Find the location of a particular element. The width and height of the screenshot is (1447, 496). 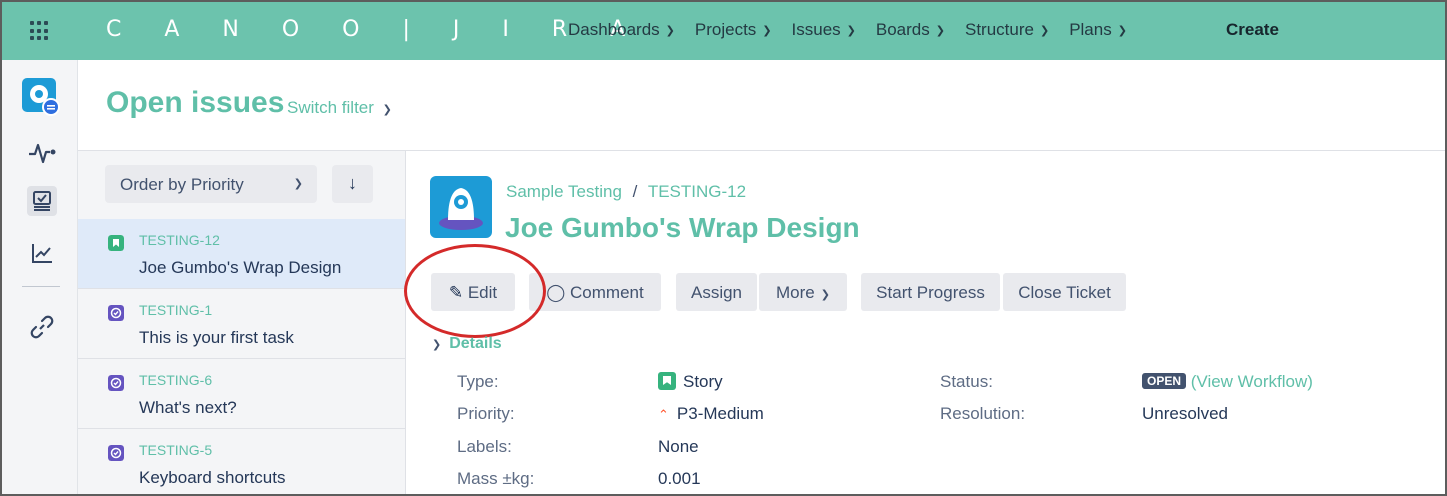

edit-button: ✎ Edit is located at coordinates (473, 292).